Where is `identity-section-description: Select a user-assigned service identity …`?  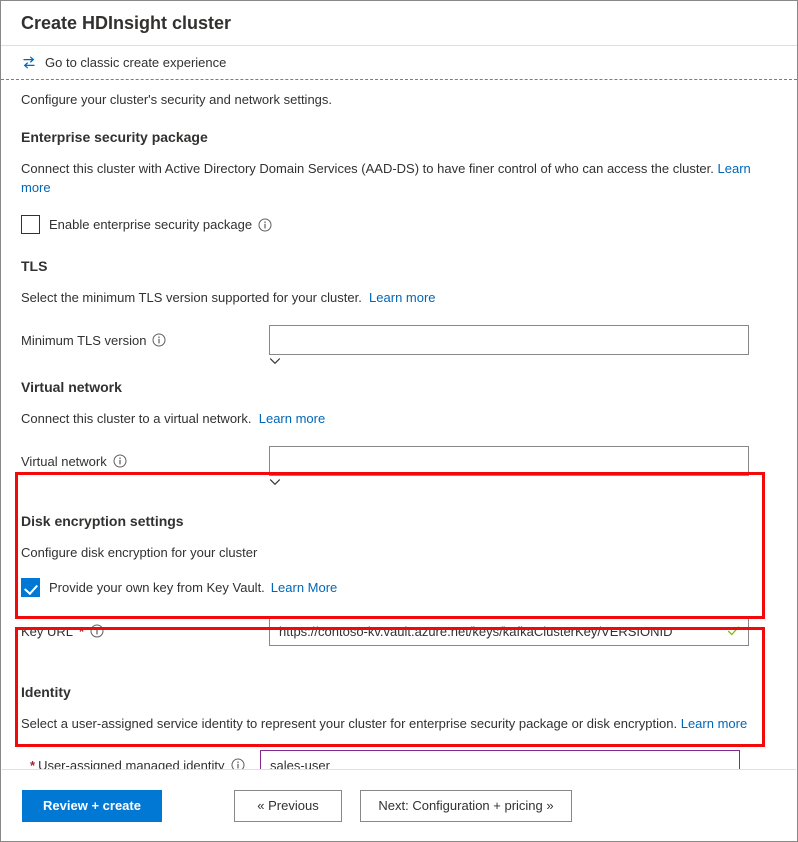 identity-section-description: Select a user-assigned service identity … is located at coordinates (386, 723).